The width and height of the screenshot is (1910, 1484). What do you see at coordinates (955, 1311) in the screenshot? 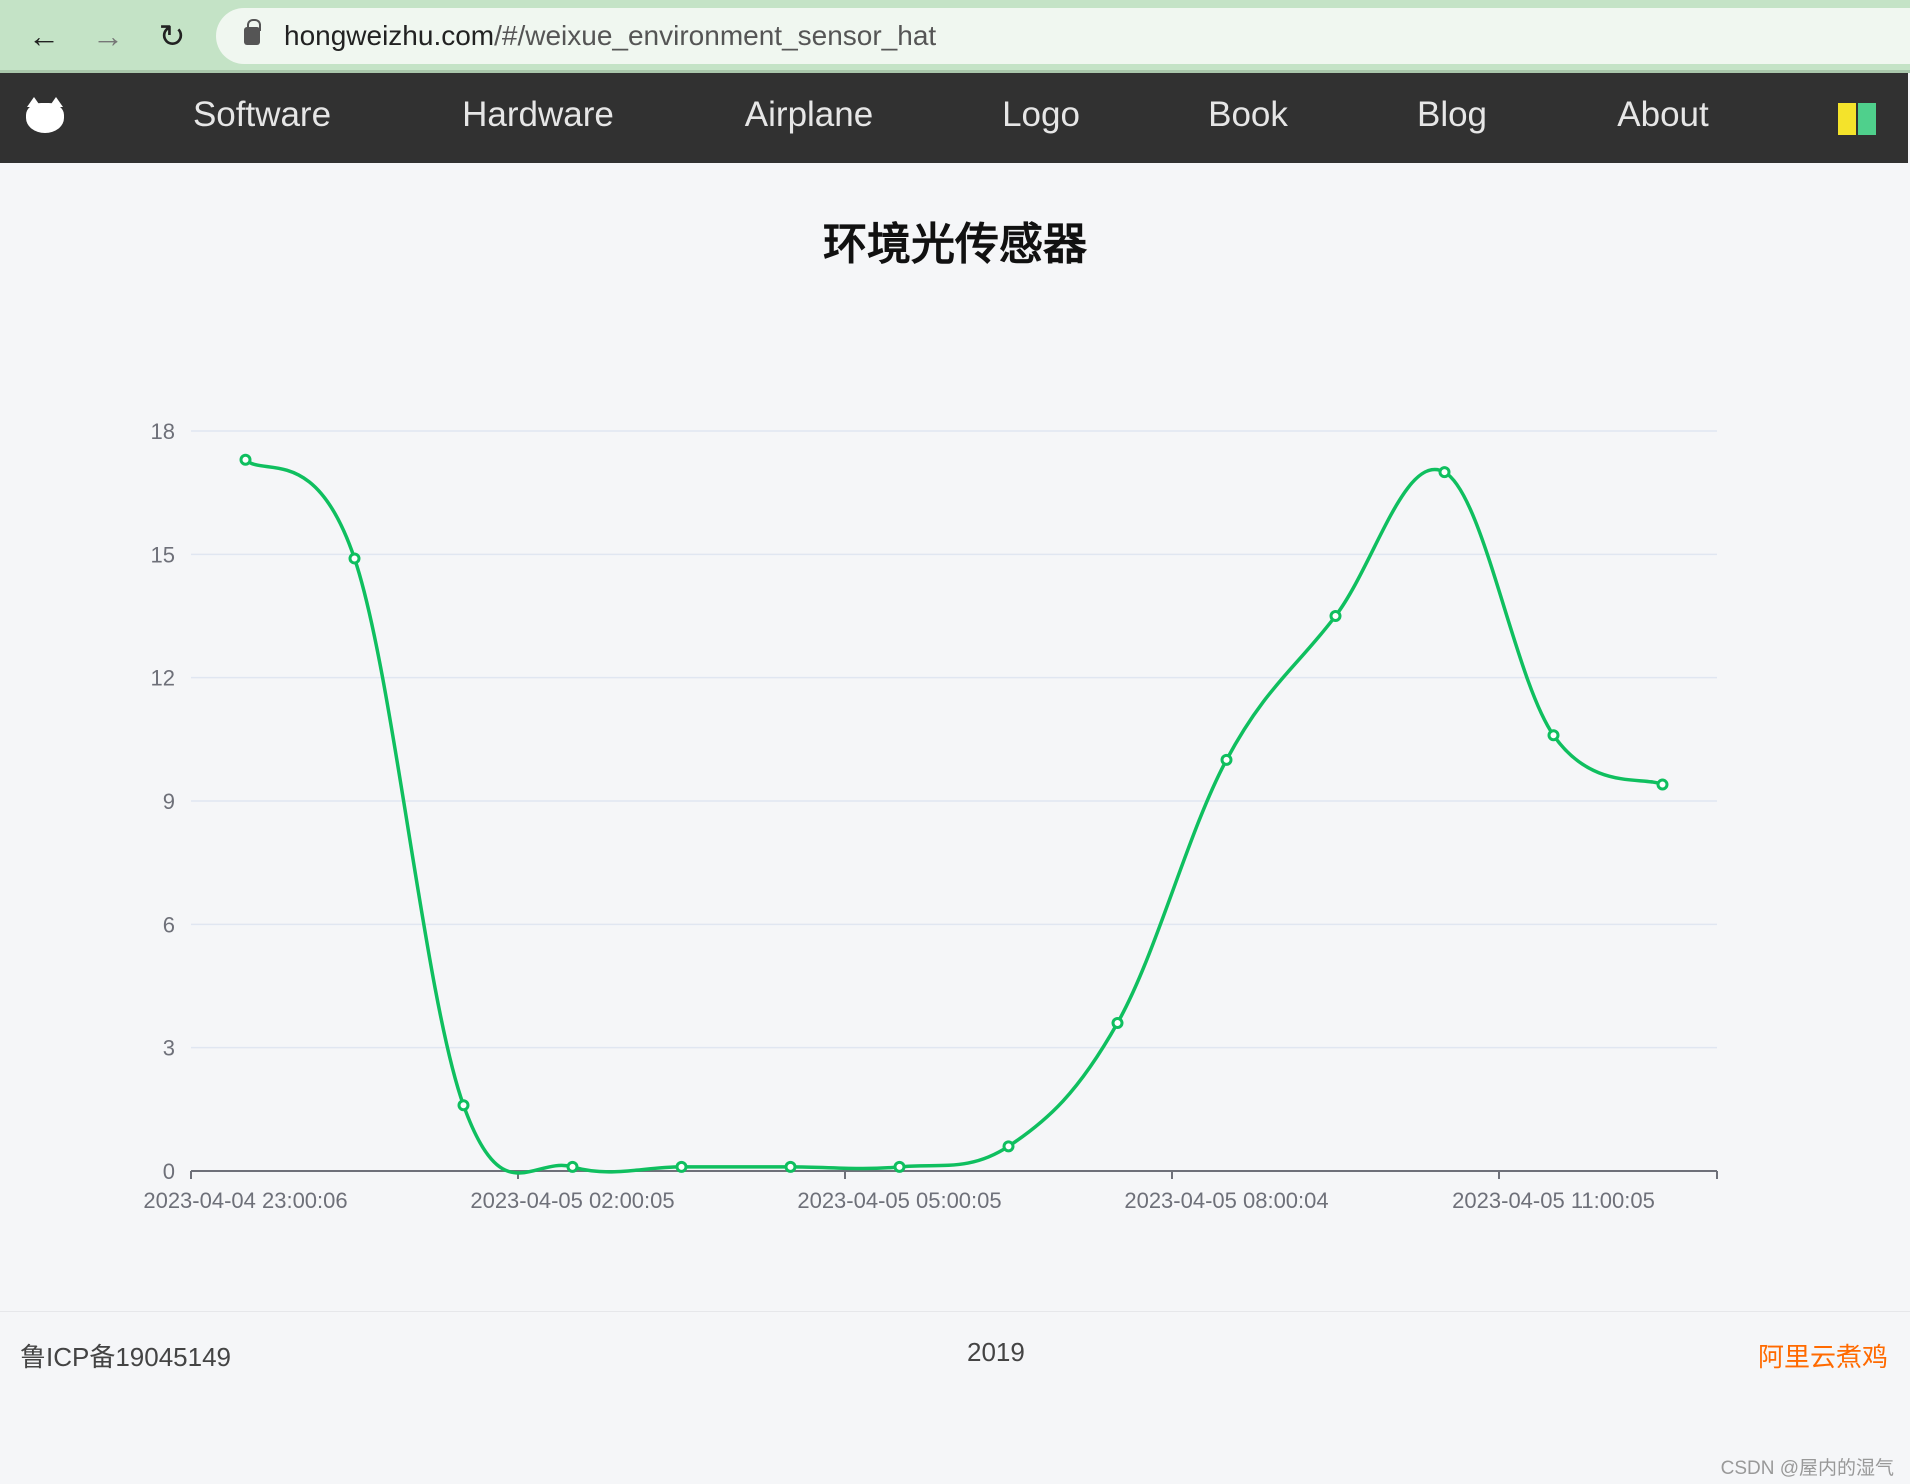
I see `footer-divider` at bounding box center [955, 1311].